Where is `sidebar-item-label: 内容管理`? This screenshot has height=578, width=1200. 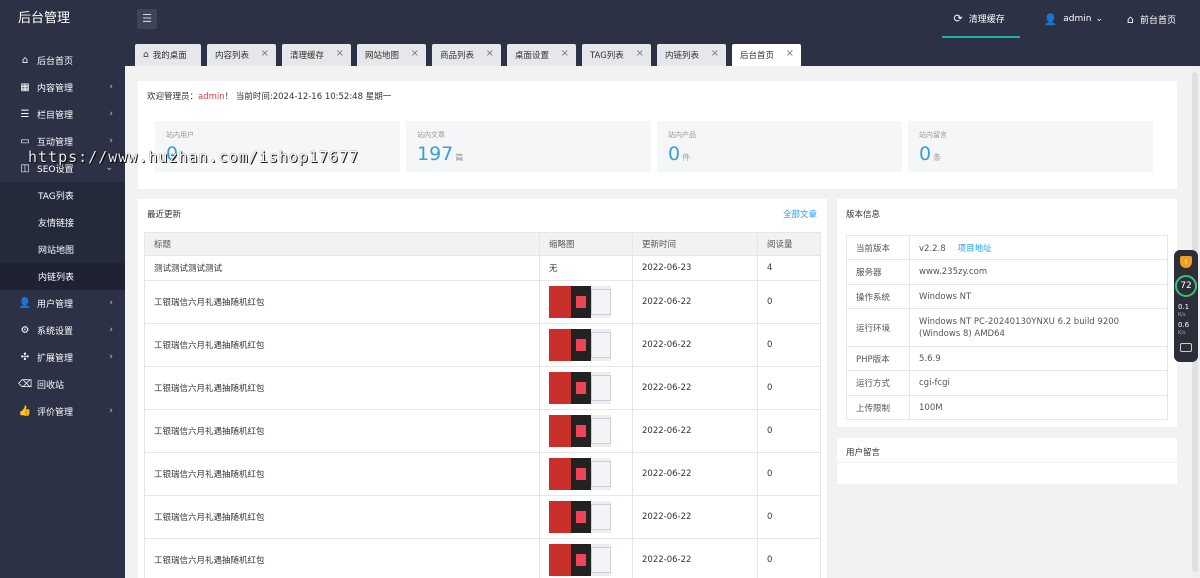
sidebar-item-label: 内容管理 is located at coordinates (55, 89).